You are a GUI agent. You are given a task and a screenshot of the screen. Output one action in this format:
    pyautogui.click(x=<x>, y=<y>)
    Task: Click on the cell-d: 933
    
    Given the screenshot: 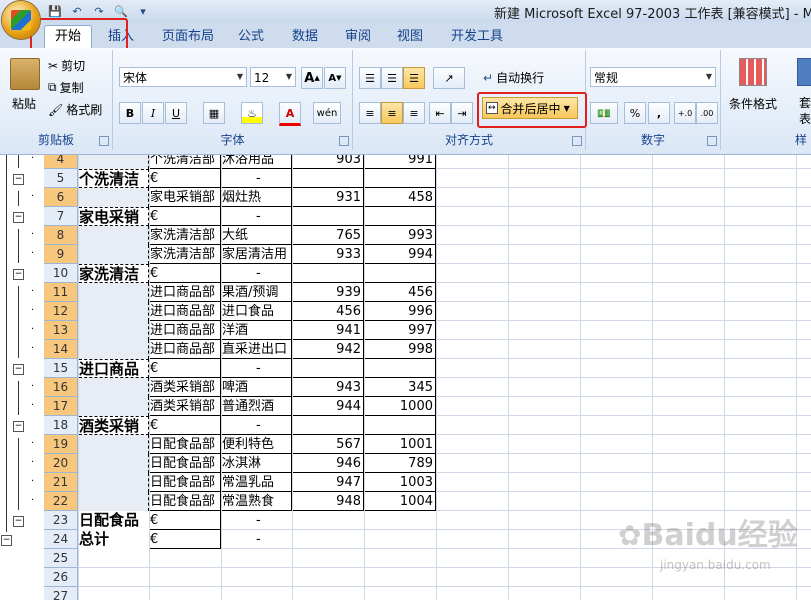 What is the action you would take?
    pyautogui.click(x=328, y=254)
    